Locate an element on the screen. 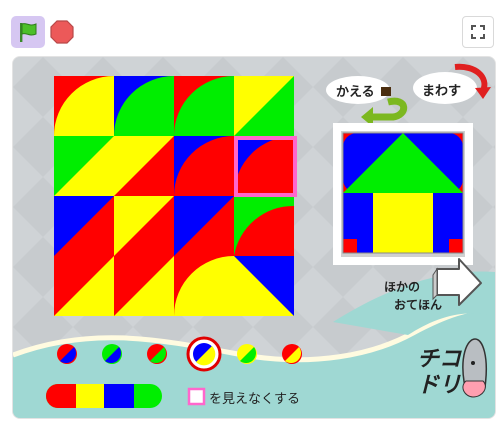  tile-r2c3 is located at coordinates (264, 226).